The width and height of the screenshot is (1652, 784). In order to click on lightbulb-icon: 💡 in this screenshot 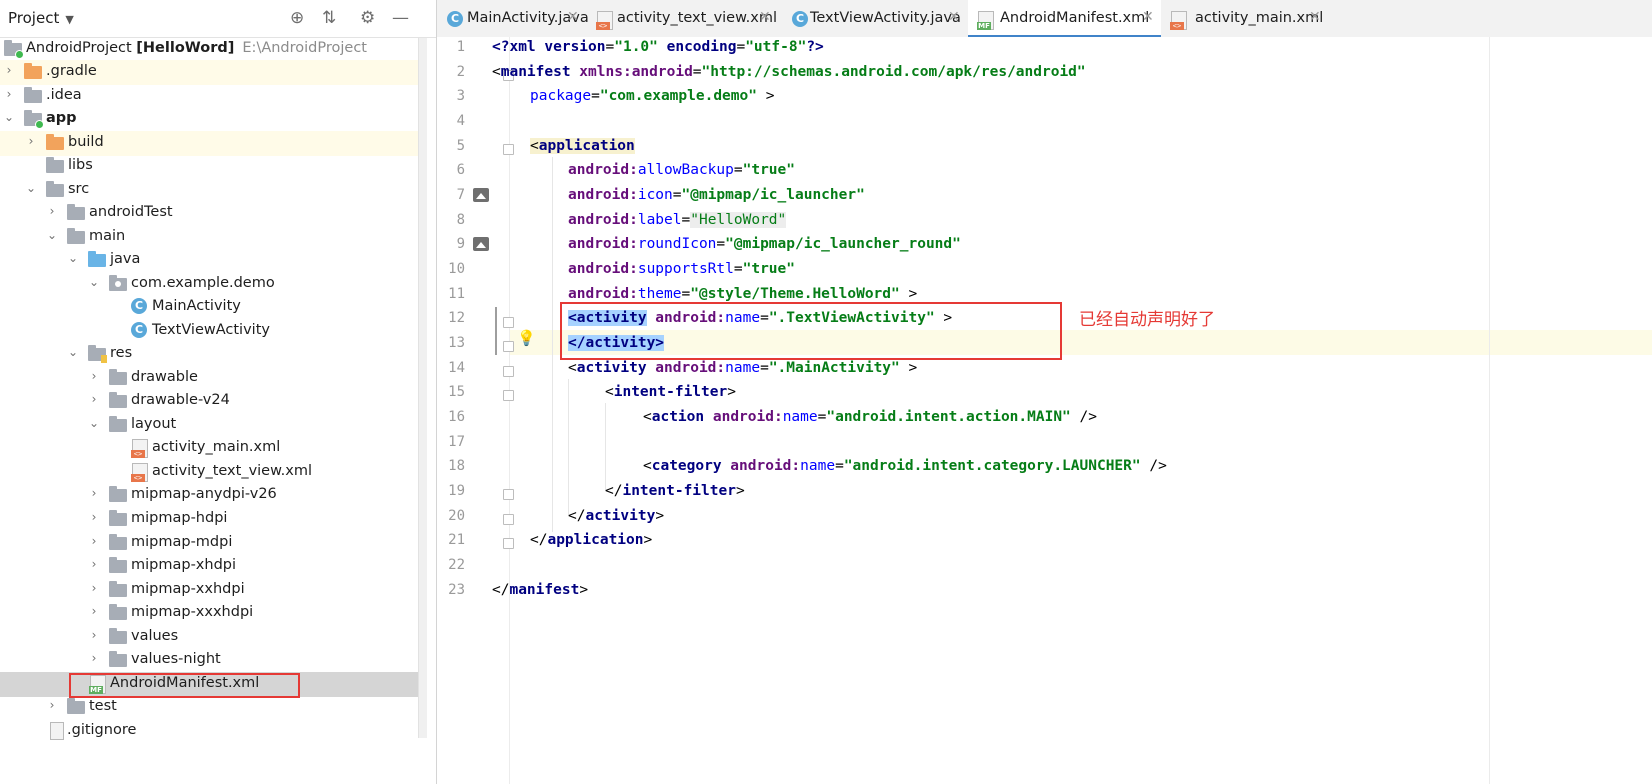, I will do `click(526, 338)`.